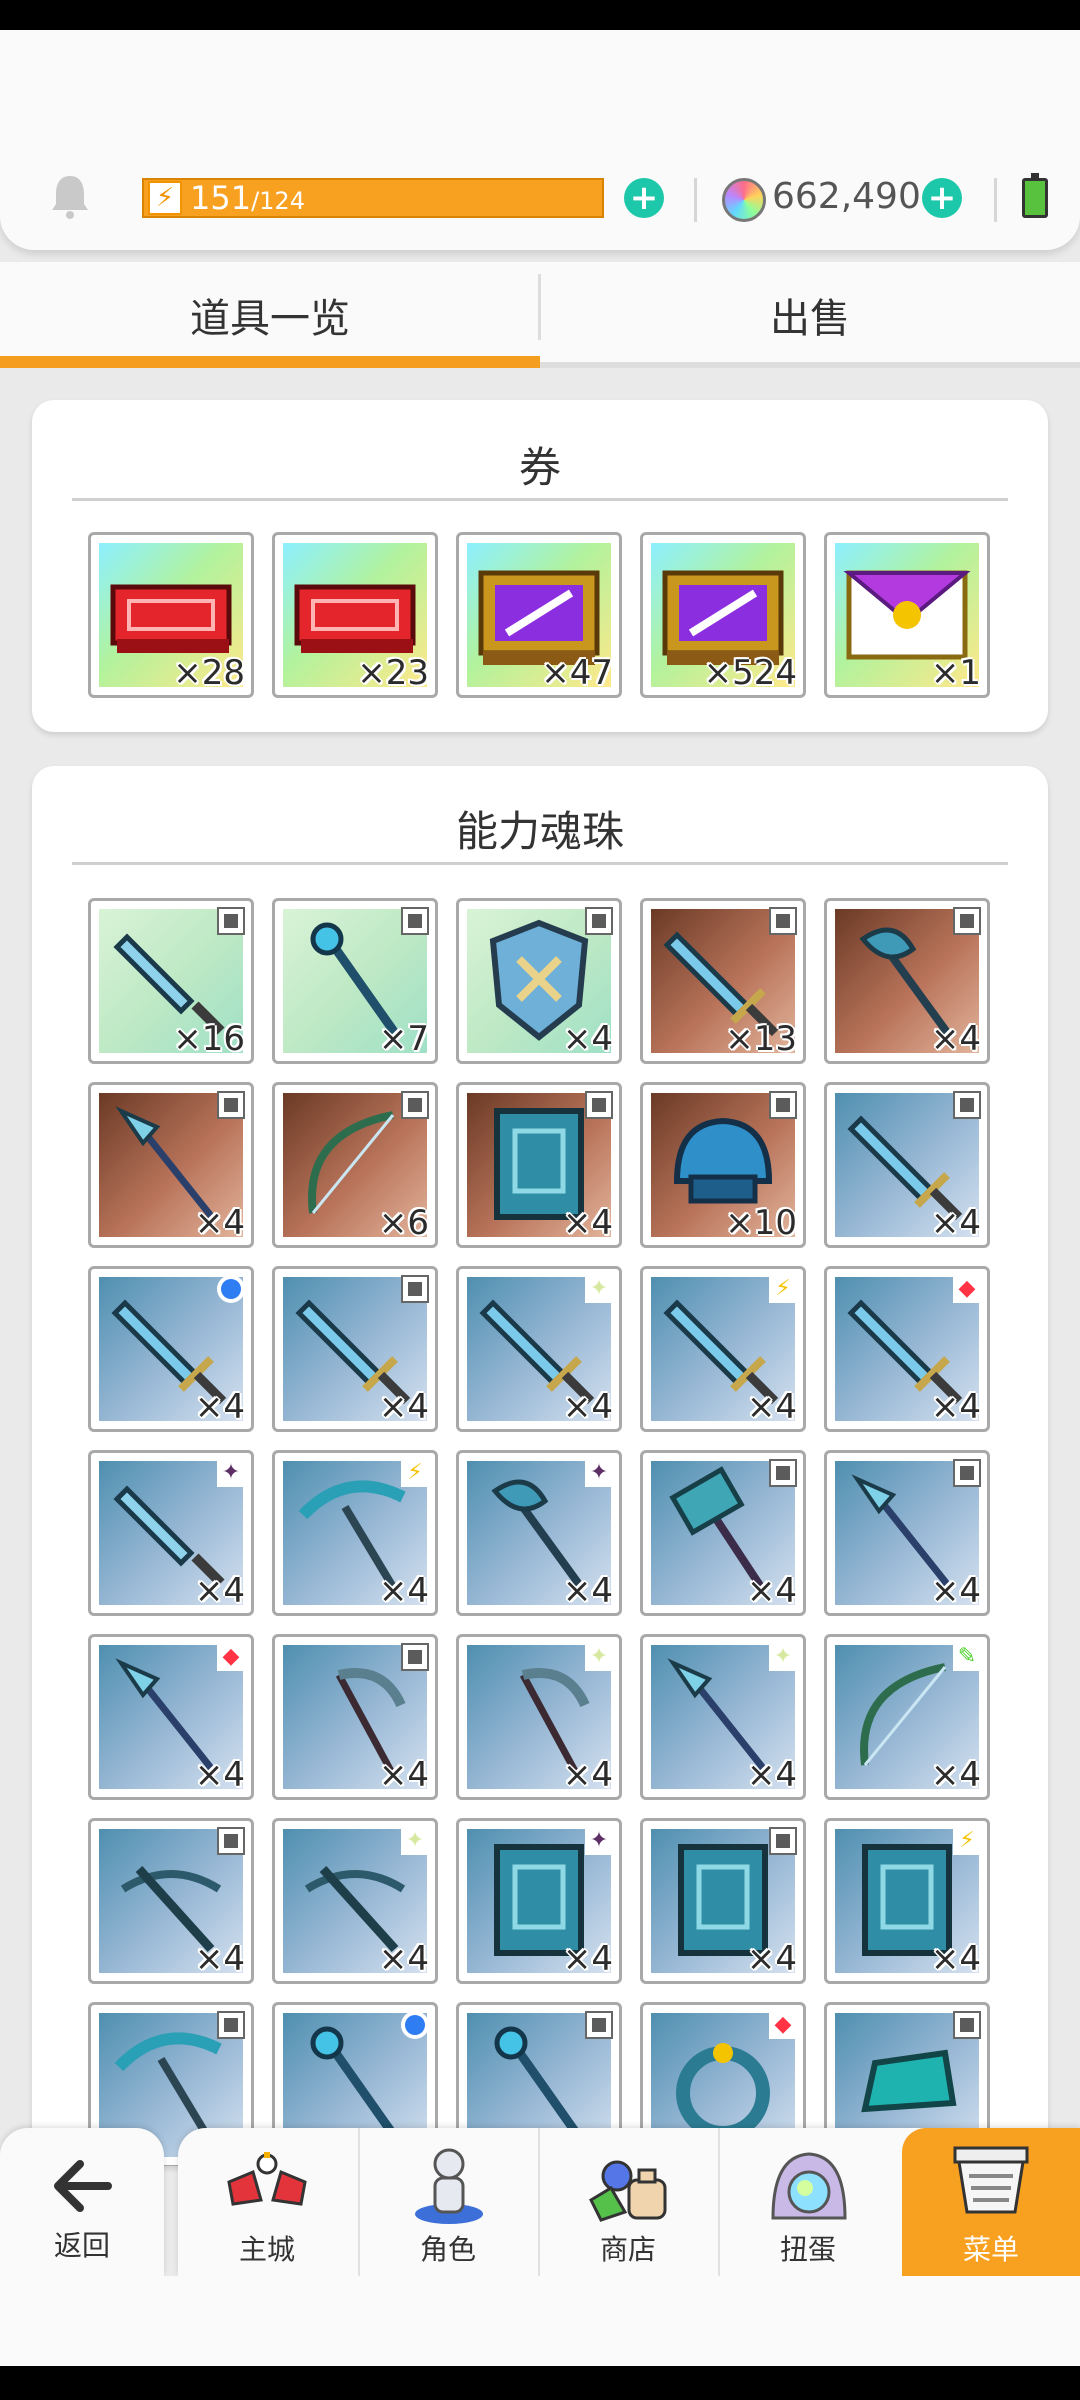  What do you see at coordinates (278, 201) in the screenshot?
I see `stamina-max: /124` at bounding box center [278, 201].